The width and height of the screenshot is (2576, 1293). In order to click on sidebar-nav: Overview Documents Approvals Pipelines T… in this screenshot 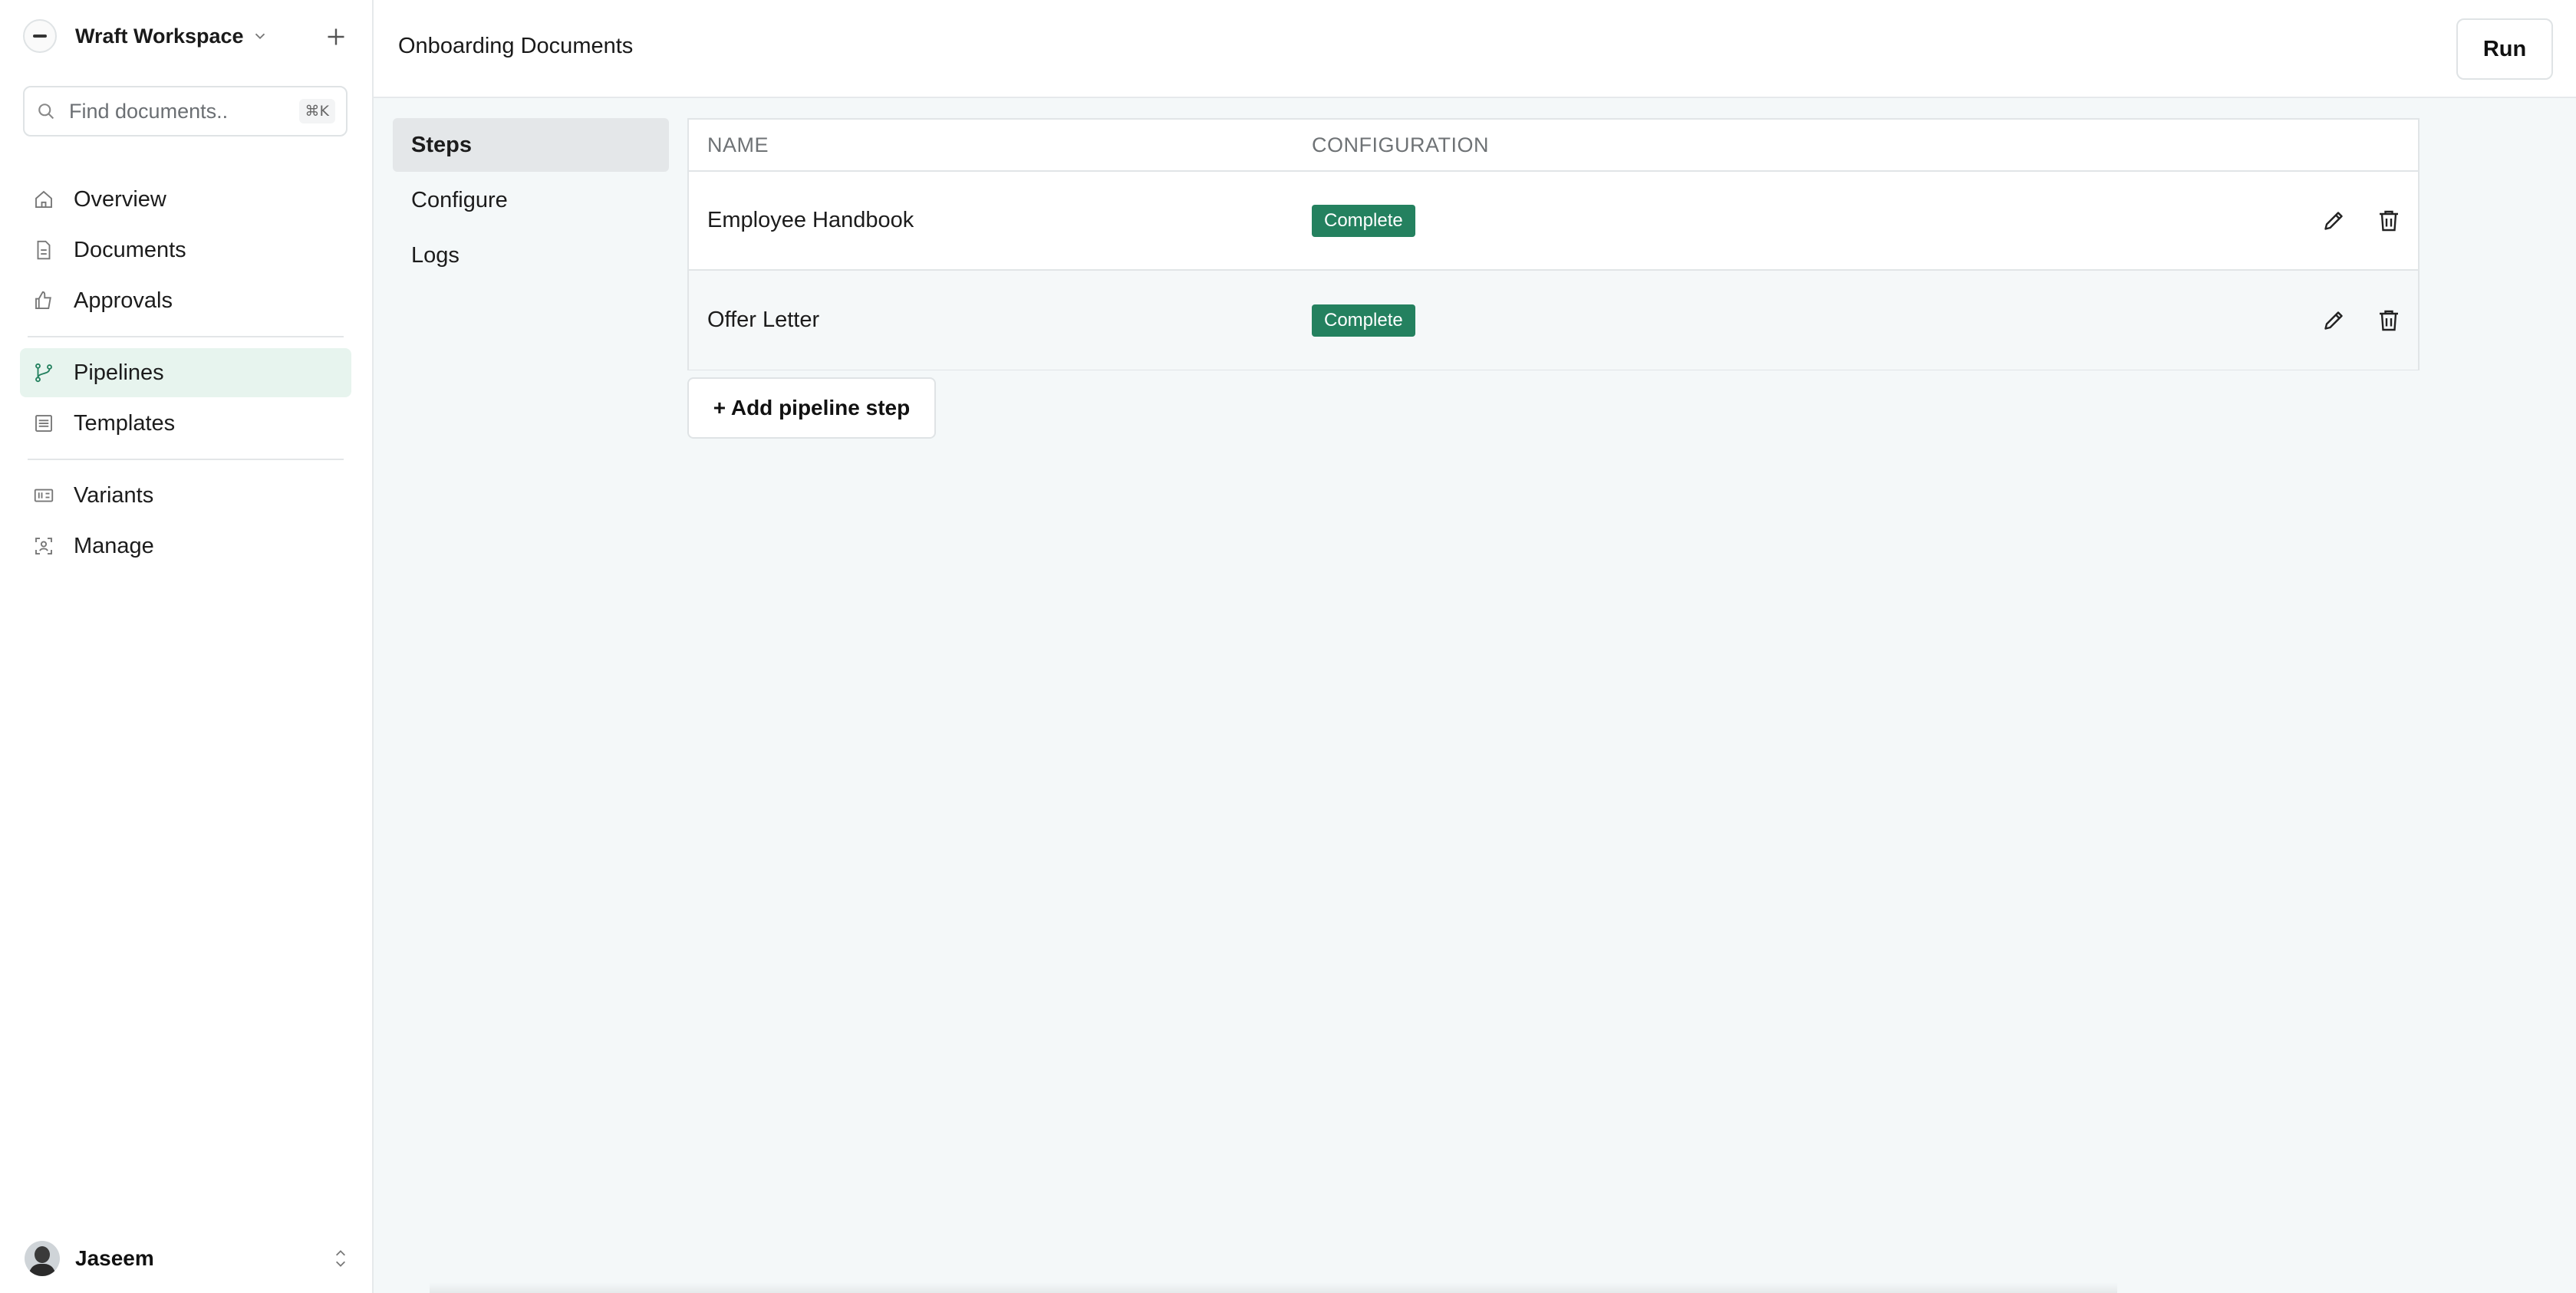, I will do `click(185, 374)`.